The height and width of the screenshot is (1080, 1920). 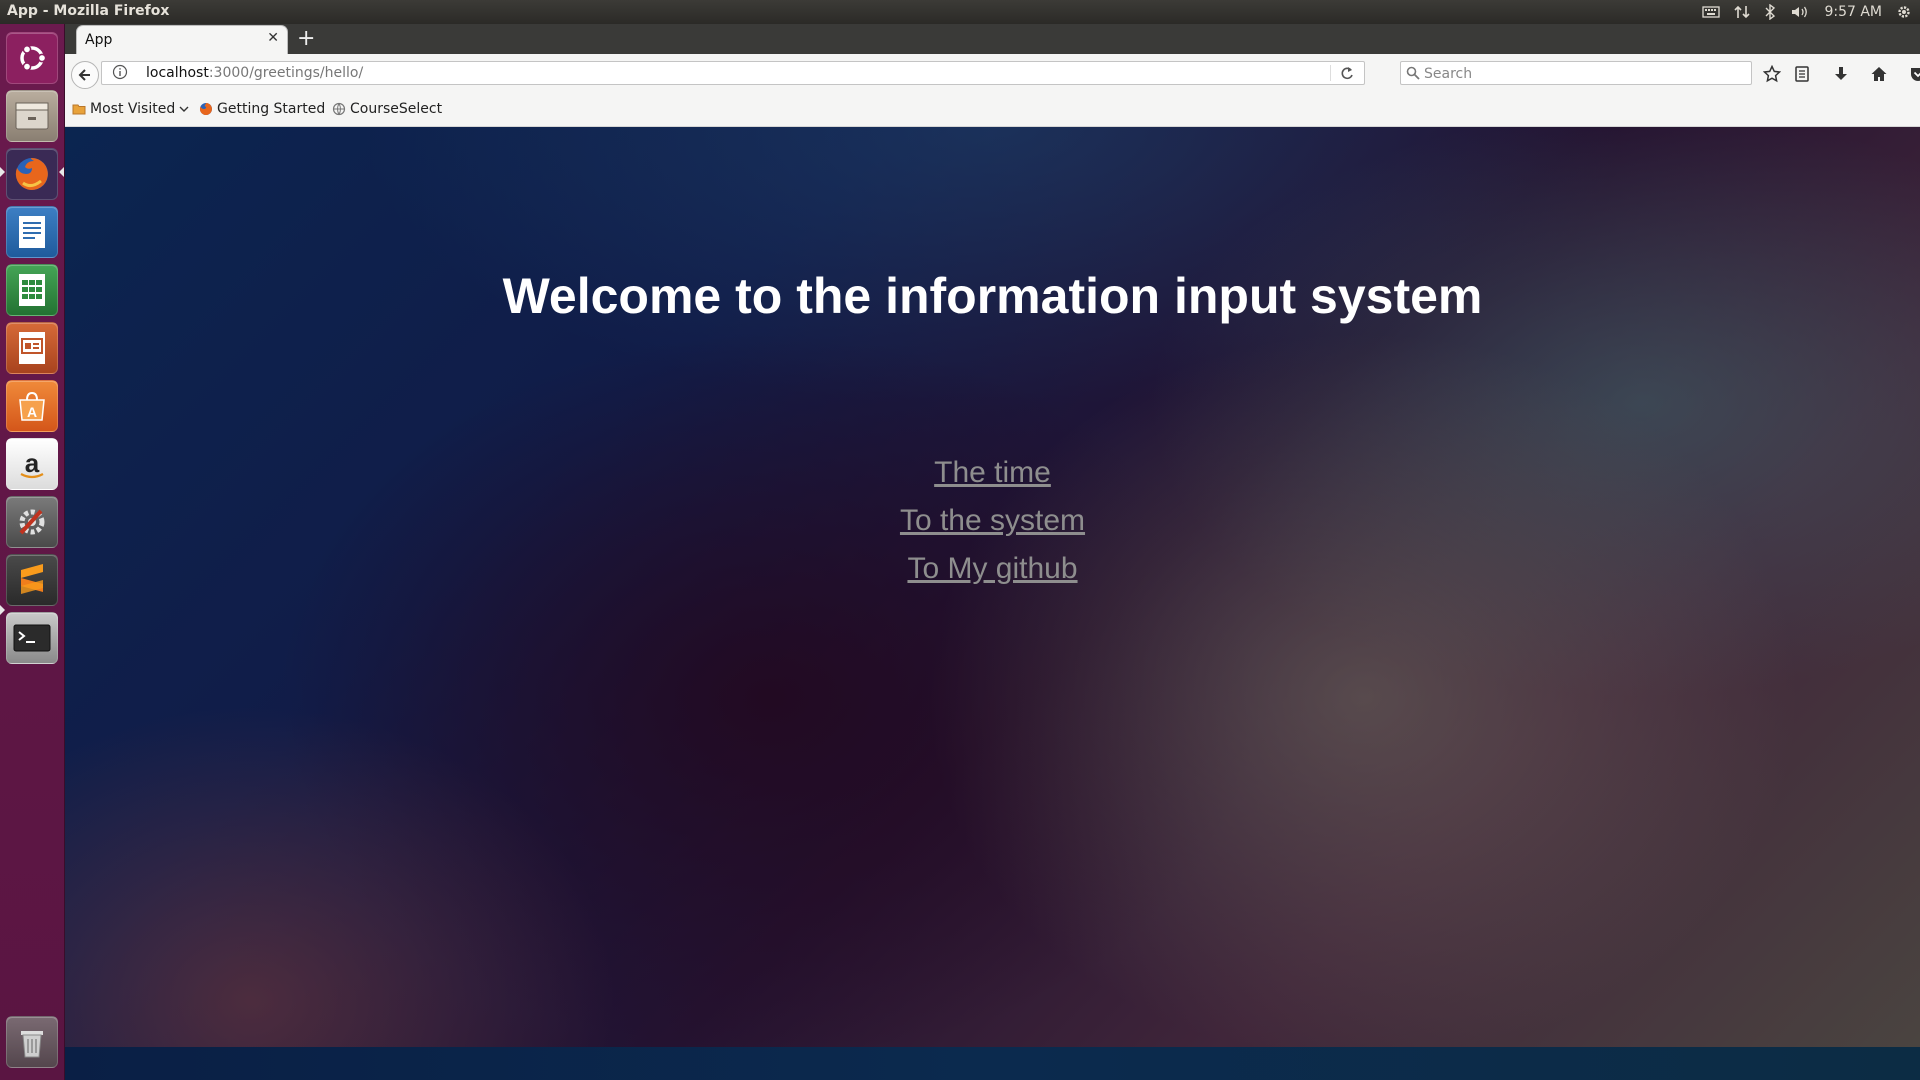 I want to click on network-icon, so click(x=1742, y=12).